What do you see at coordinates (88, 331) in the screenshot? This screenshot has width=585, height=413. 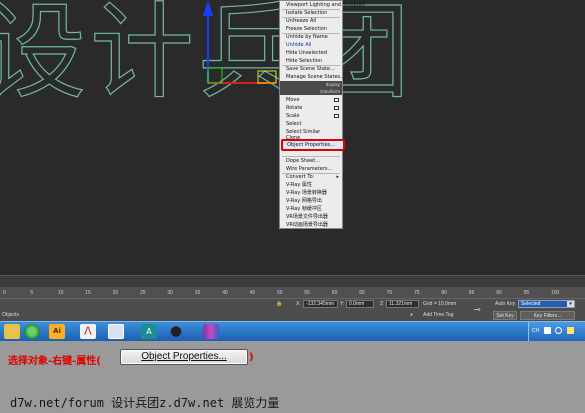 I see `acrobat-icon: ⋀` at bounding box center [88, 331].